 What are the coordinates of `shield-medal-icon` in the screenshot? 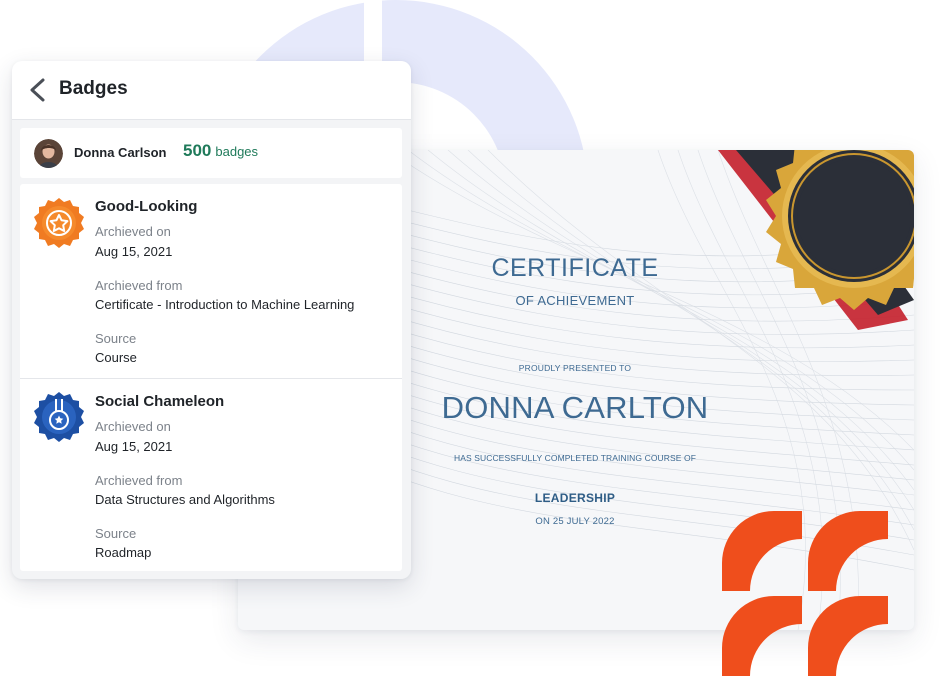 It's located at (59, 417).